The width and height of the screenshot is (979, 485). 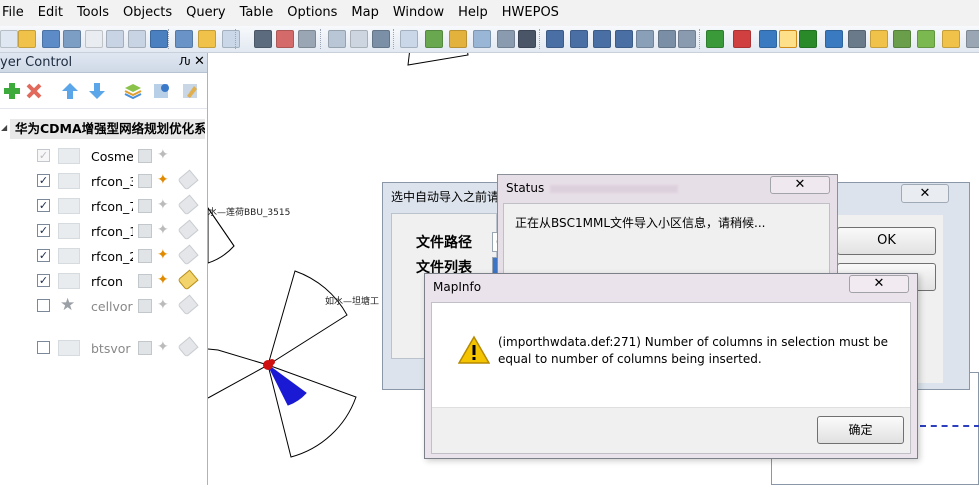 What do you see at coordinates (409, 39) in the screenshot?
I see `browser-icon` at bounding box center [409, 39].